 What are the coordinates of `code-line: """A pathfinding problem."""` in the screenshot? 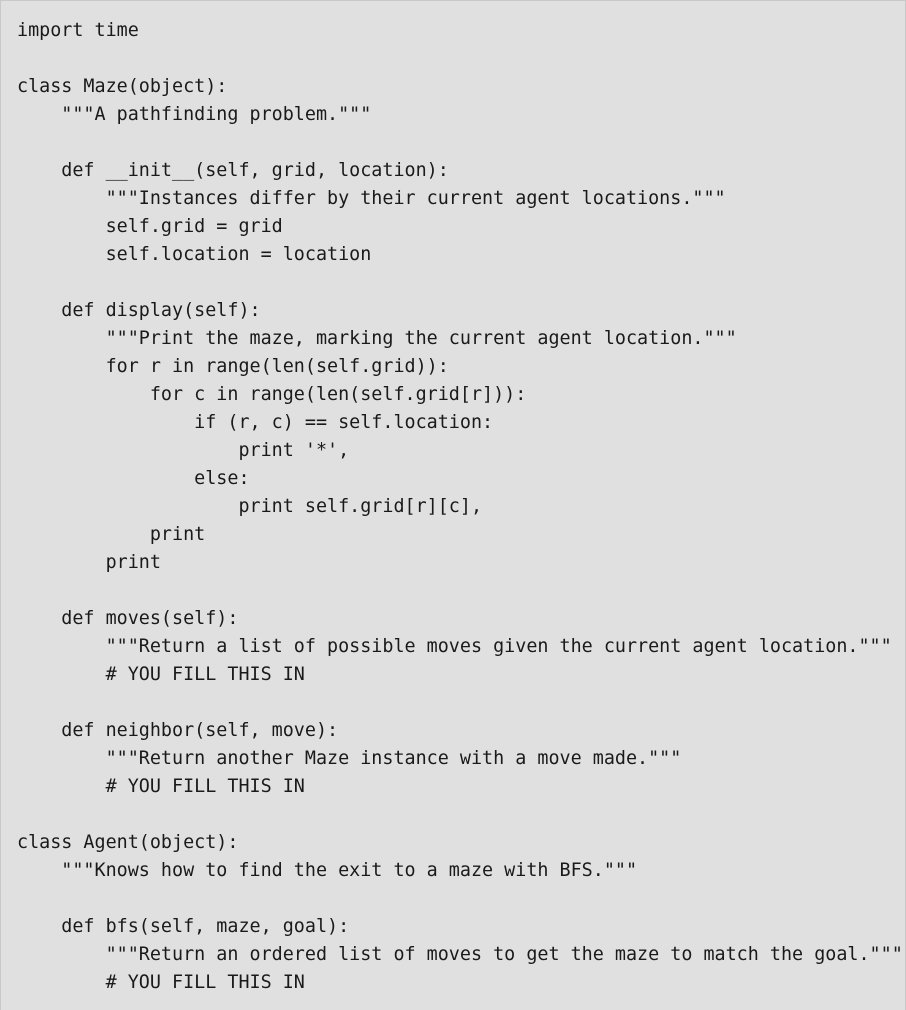 It's located at (194, 114).